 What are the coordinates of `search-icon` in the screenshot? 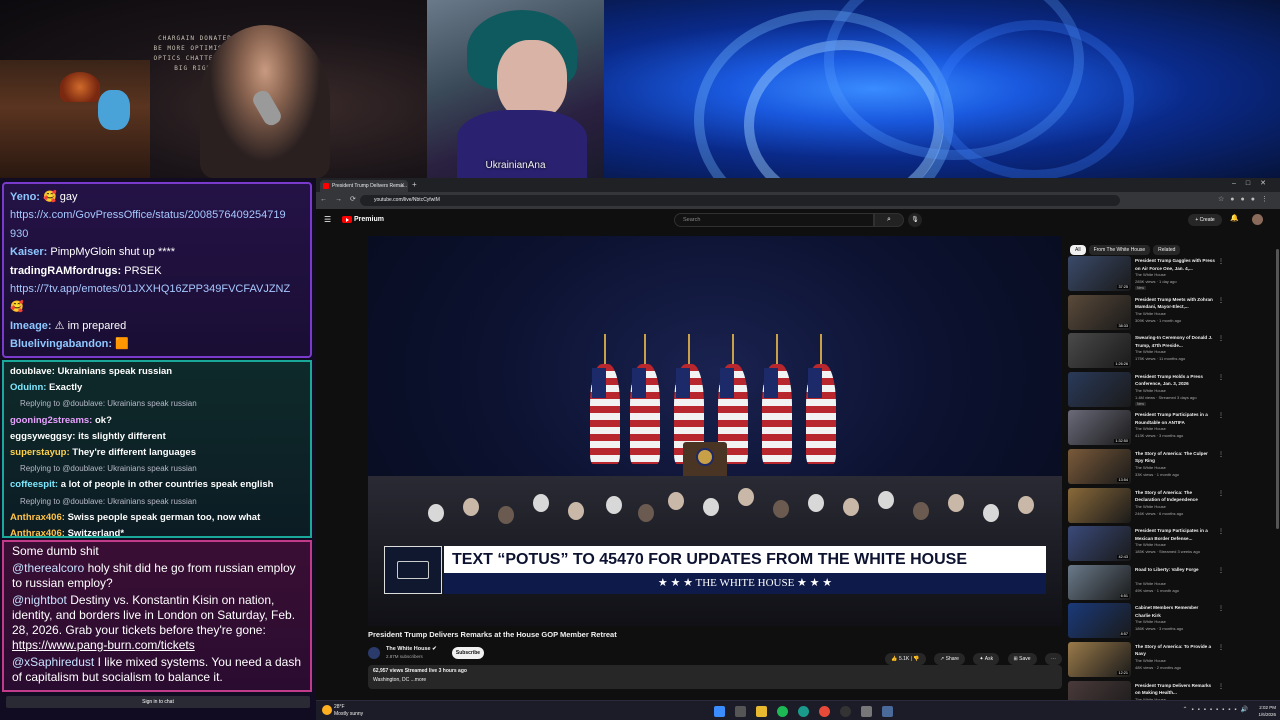 It's located at (740, 711).